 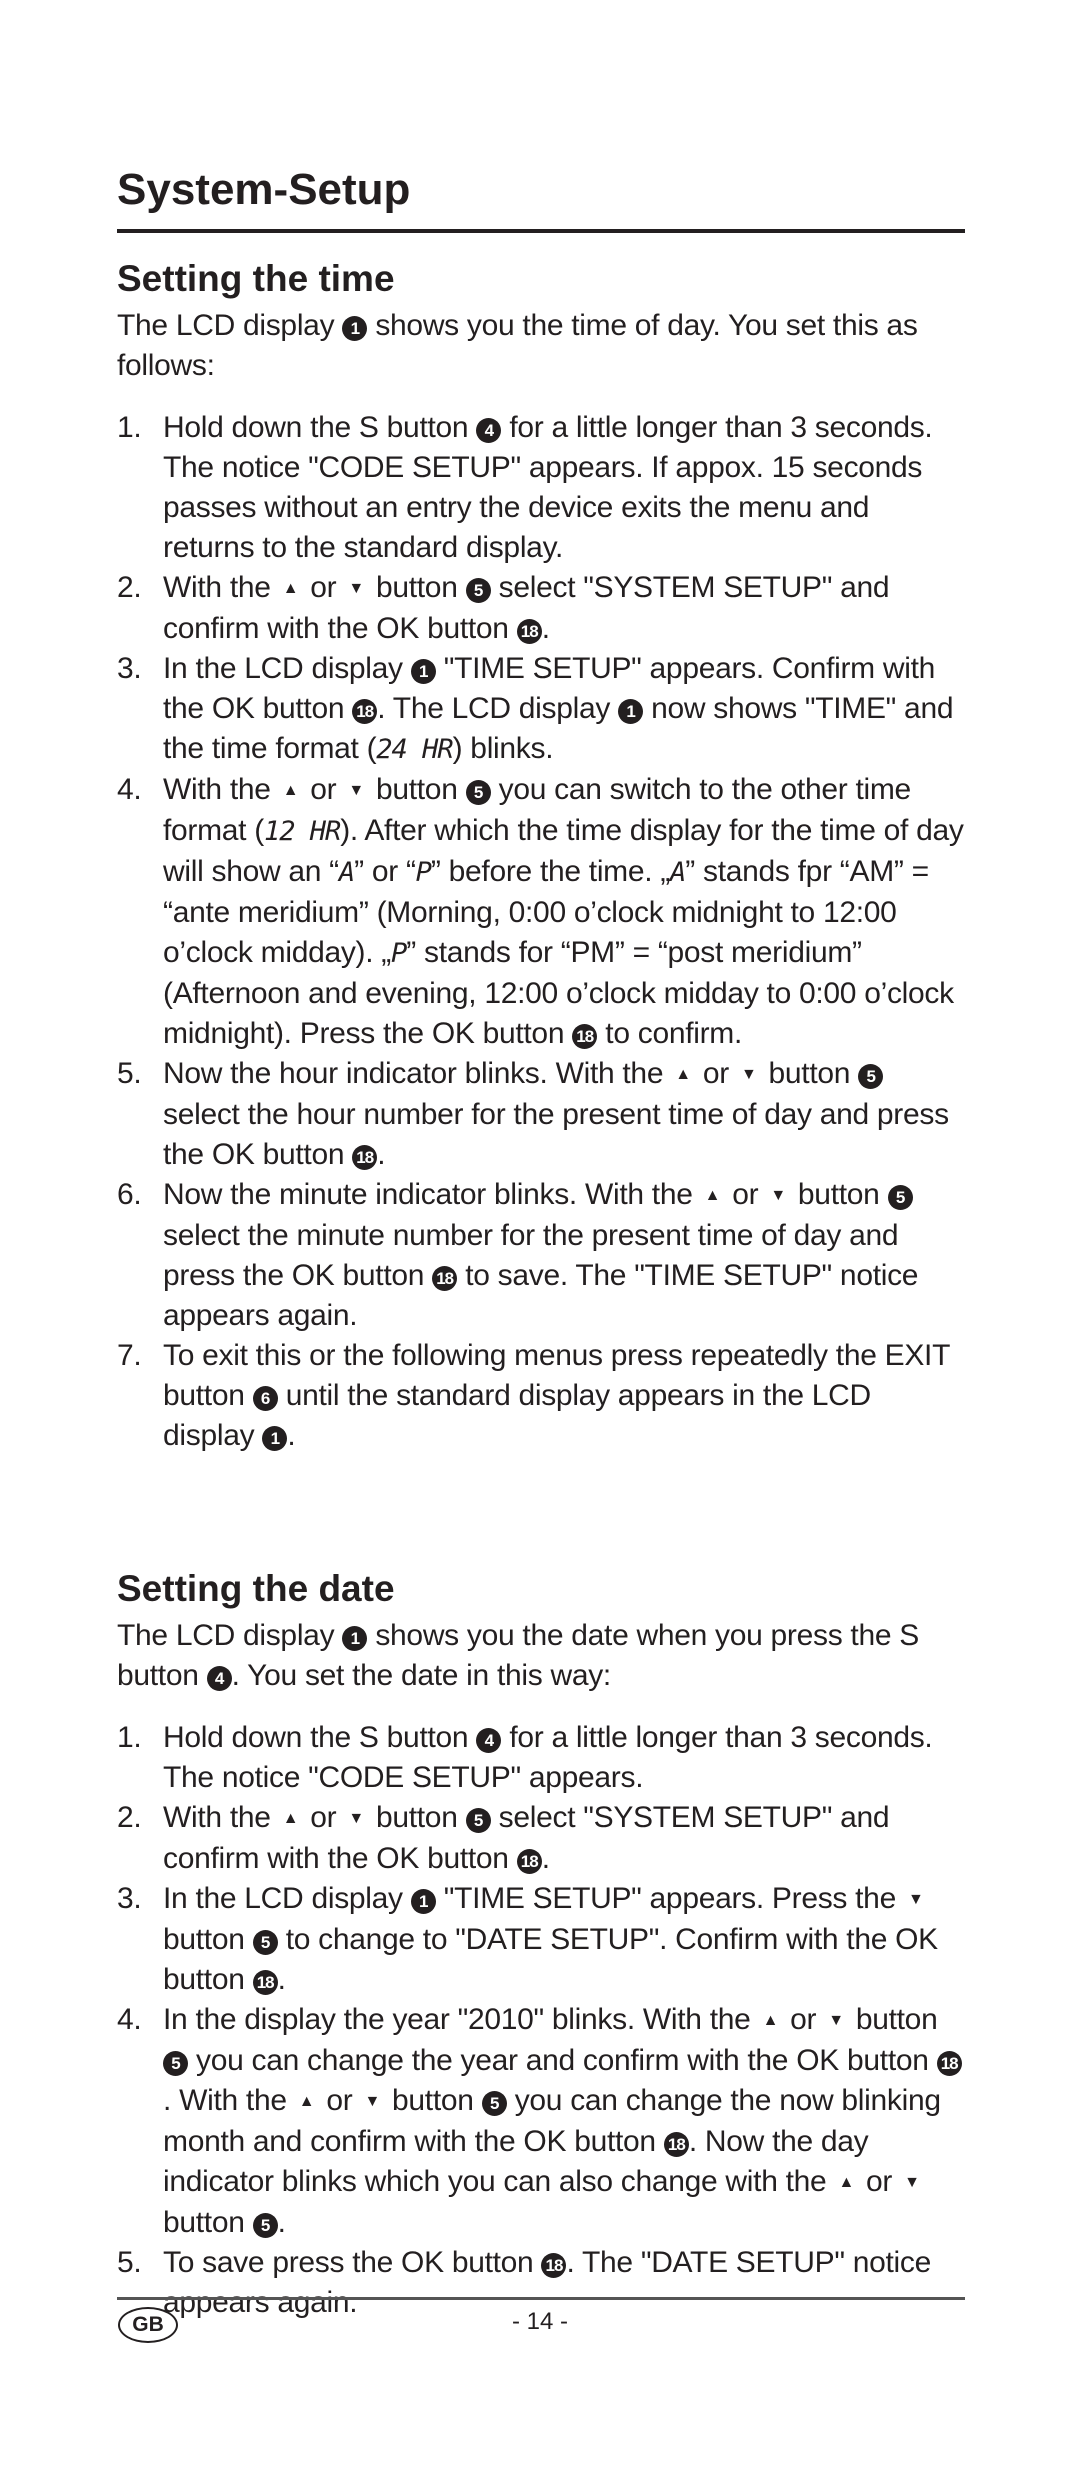 I want to click on step-number: 6., so click(x=129, y=1194).